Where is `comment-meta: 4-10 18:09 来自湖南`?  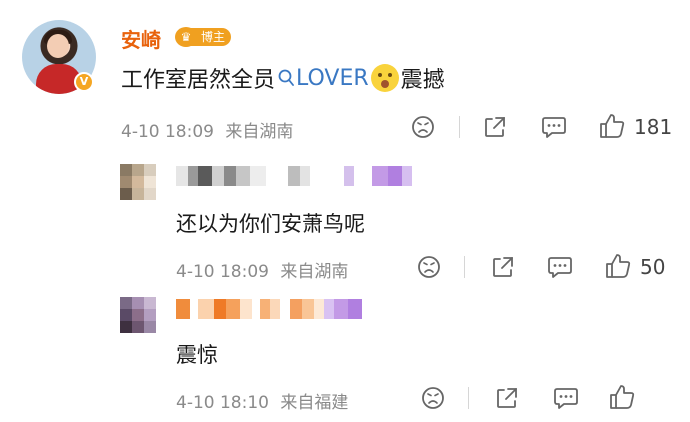 comment-meta: 4-10 18:09 来自湖南 is located at coordinates (207, 129).